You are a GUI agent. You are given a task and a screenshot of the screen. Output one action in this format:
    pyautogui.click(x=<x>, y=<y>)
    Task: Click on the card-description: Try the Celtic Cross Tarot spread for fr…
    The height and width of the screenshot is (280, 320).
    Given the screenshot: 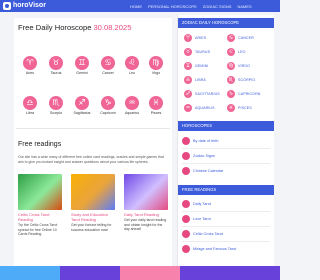 What is the action you would take?
    pyautogui.click(x=38, y=230)
    